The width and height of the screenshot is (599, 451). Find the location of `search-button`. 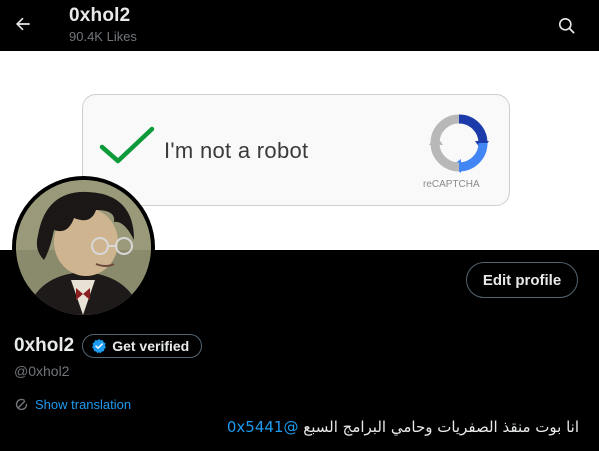

search-button is located at coordinates (566, 25).